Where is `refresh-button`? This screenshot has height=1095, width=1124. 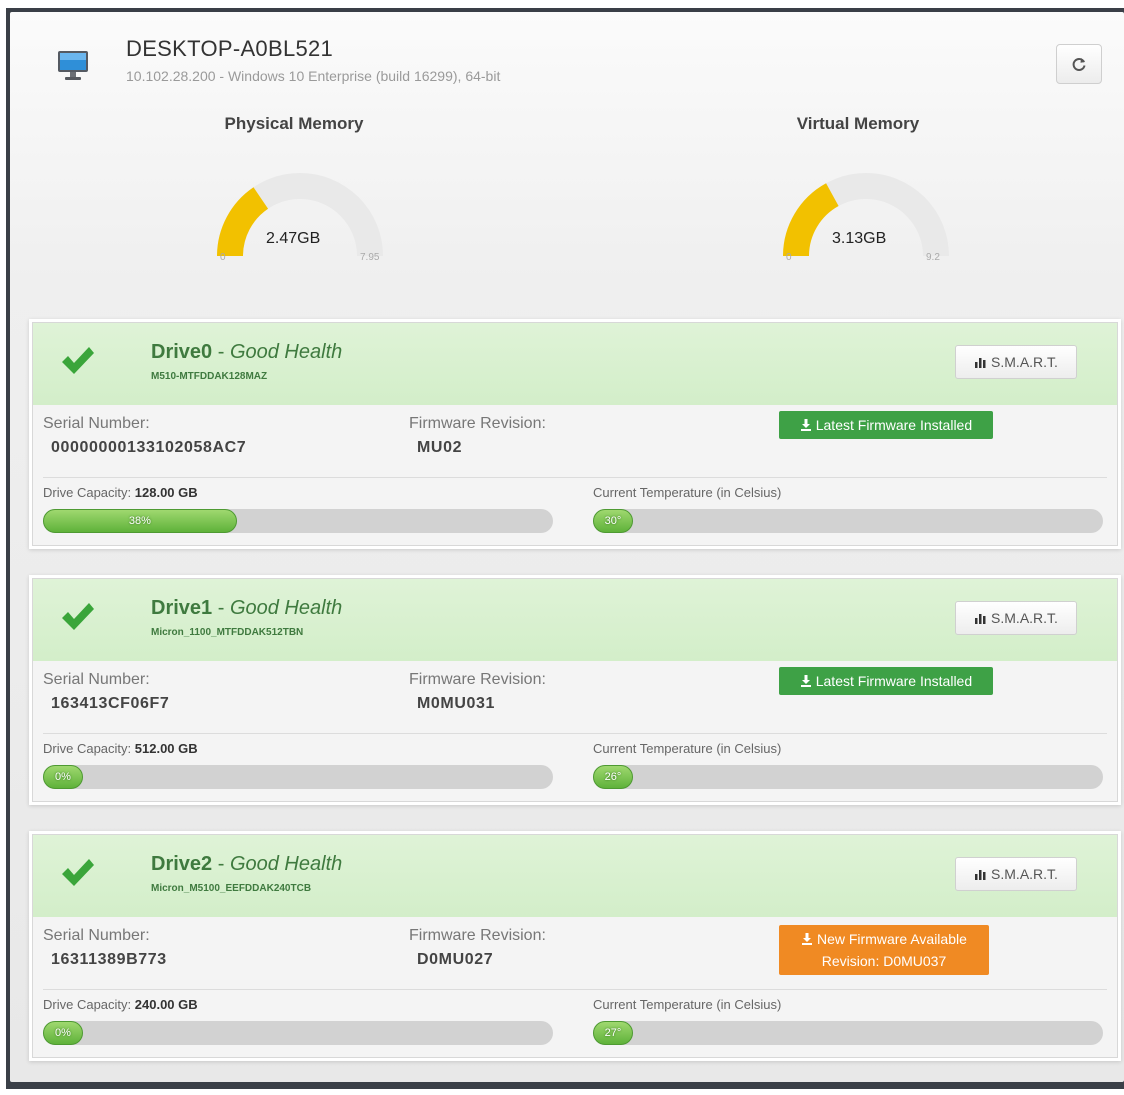
refresh-button is located at coordinates (1079, 64).